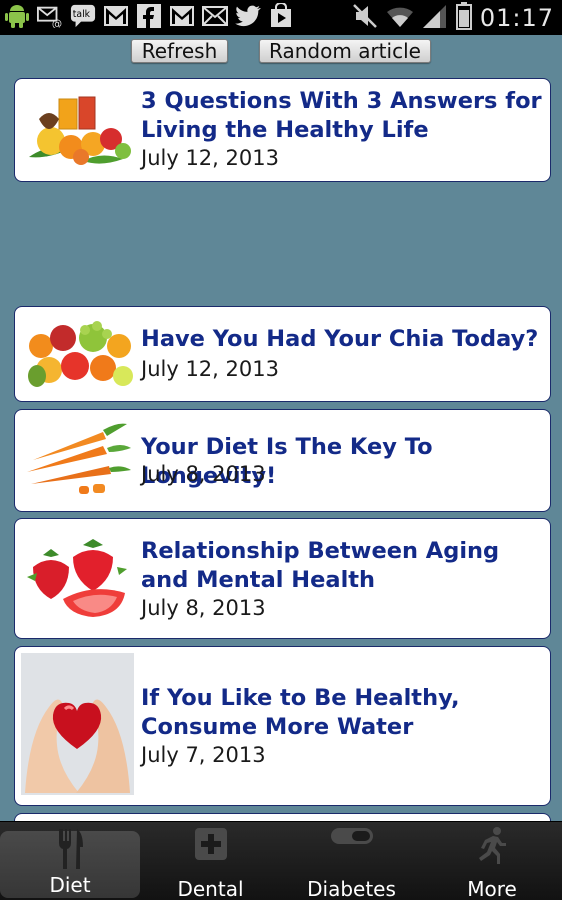  I want to click on play-store-icon, so click(281, 16).